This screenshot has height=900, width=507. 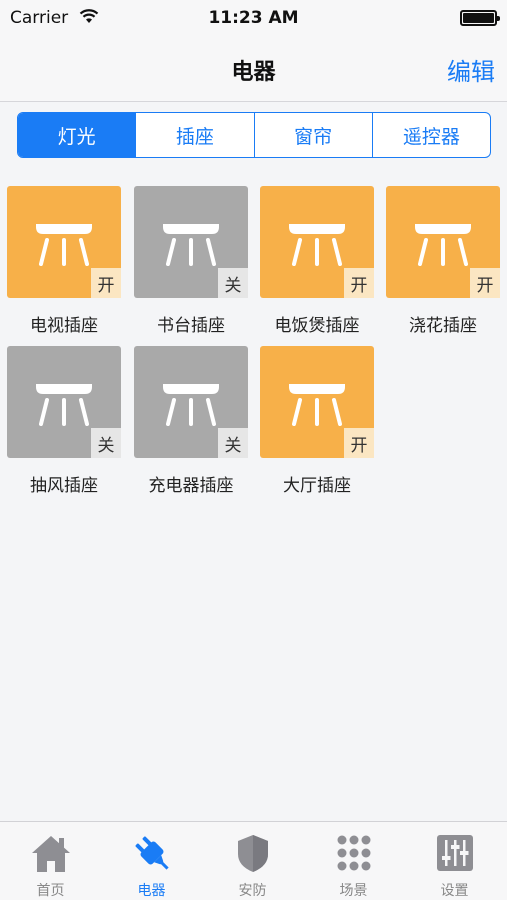 I want to click on home-icon, so click(x=50, y=854).